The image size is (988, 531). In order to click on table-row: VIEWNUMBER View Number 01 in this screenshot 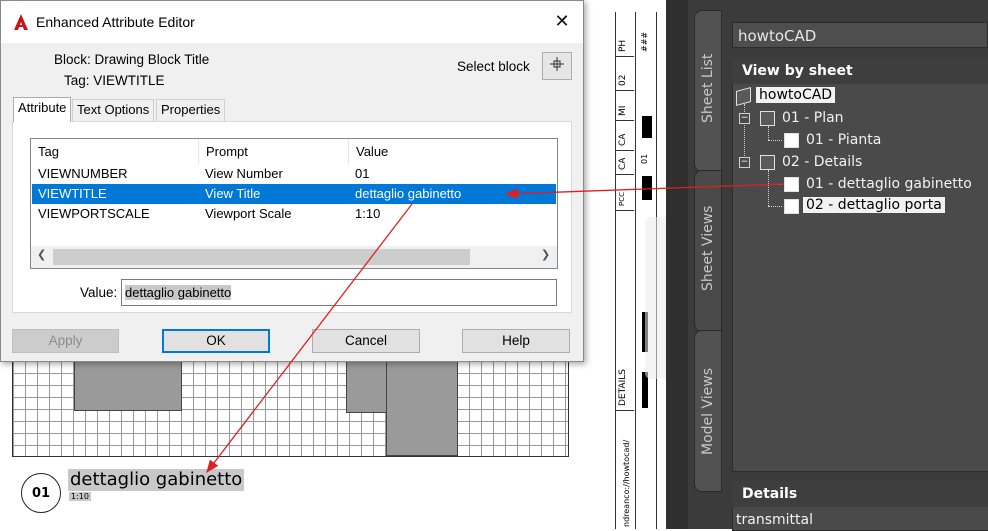, I will do `click(294, 174)`.